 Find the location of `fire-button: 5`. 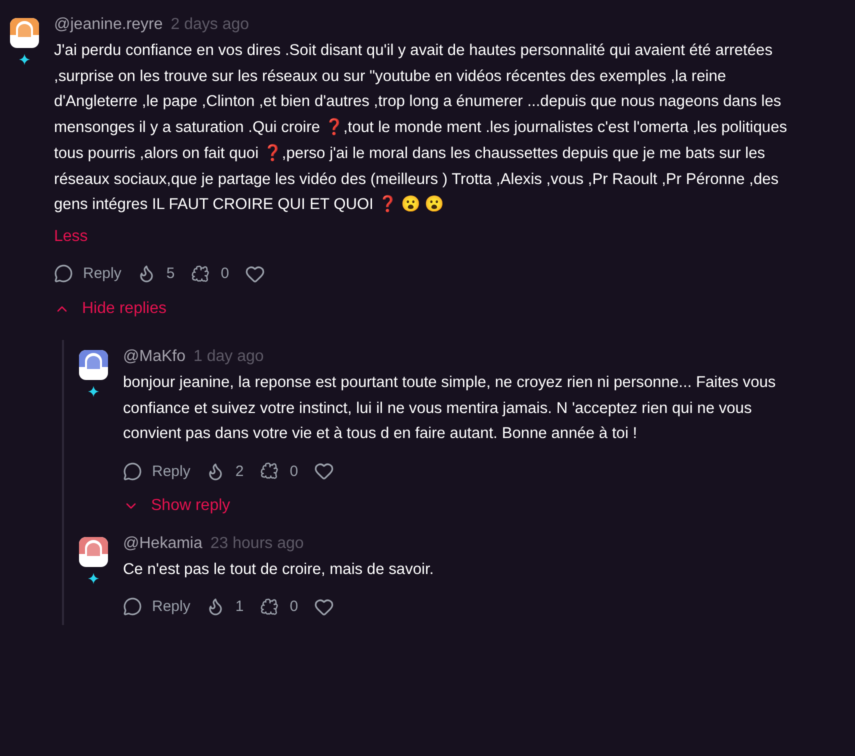

fire-button: 5 is located at coordinates (156, 274).